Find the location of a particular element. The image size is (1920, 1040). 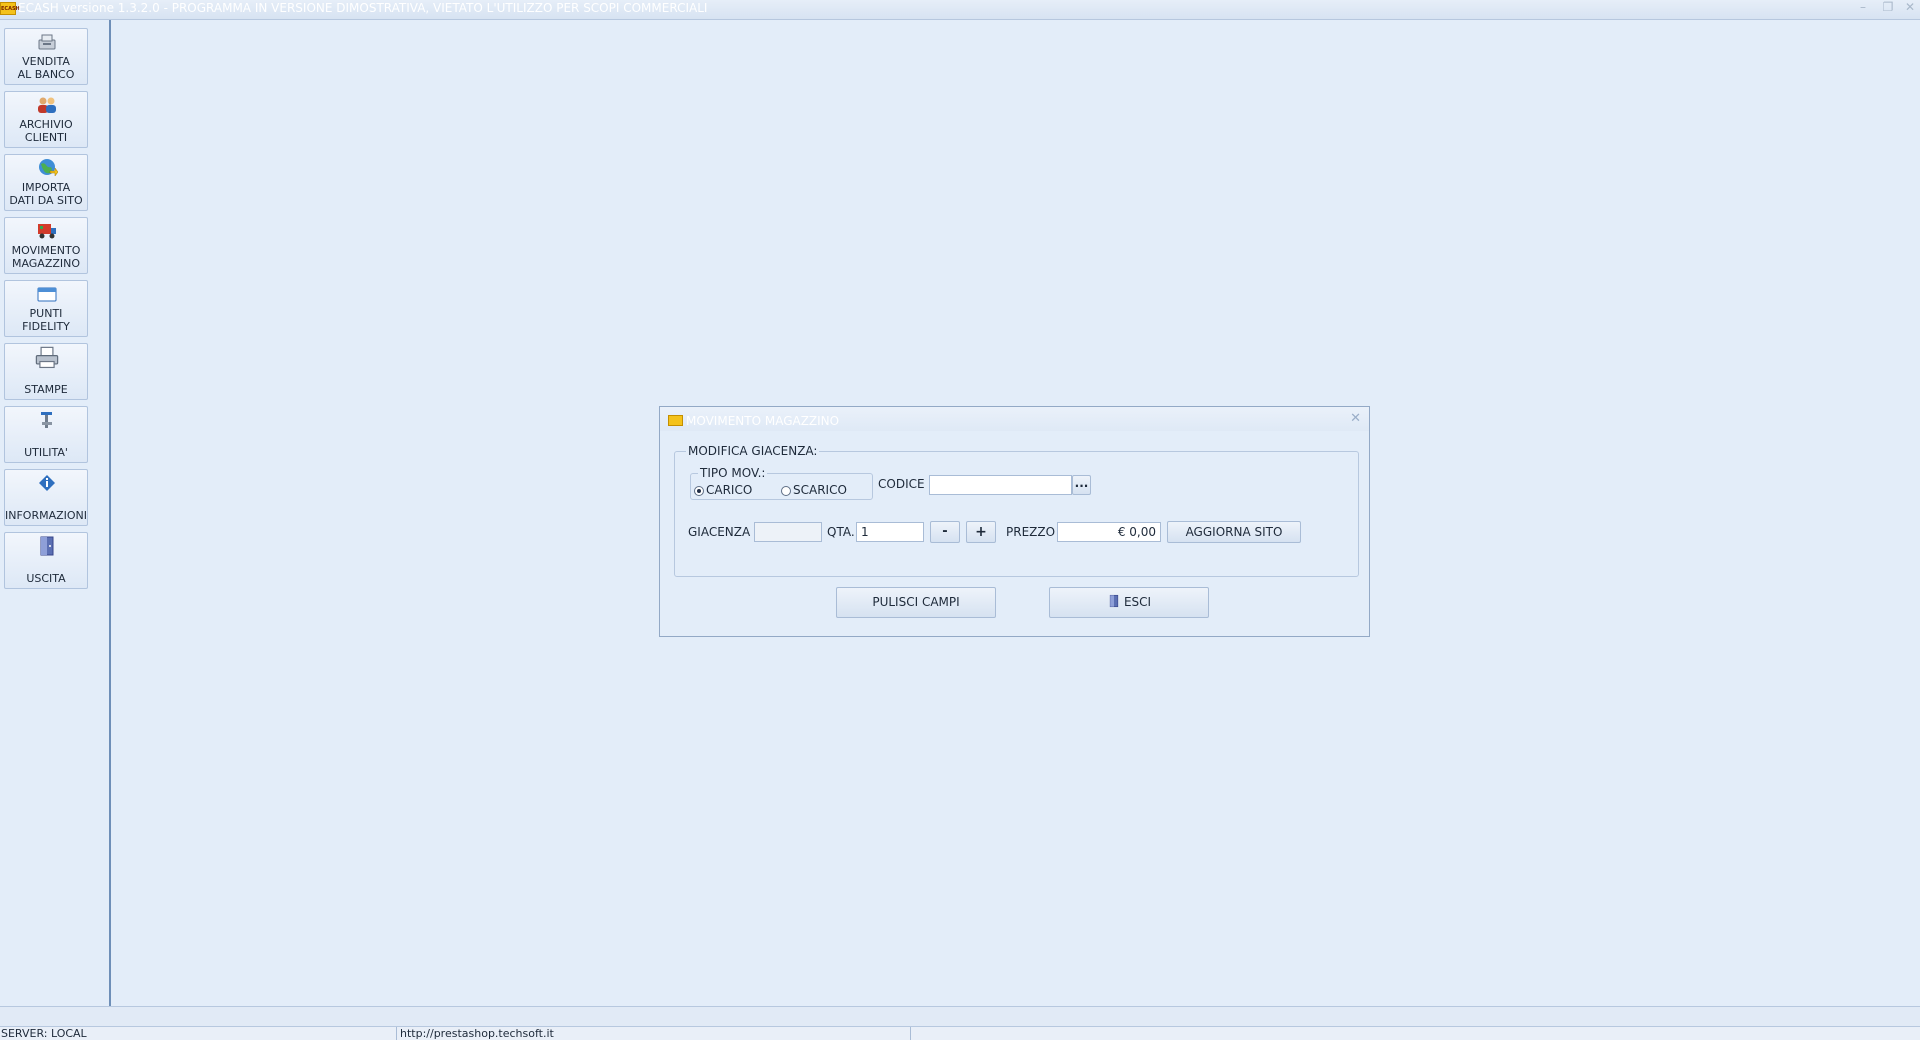

qta-minus-button: - is located at coordinates (945, 532).